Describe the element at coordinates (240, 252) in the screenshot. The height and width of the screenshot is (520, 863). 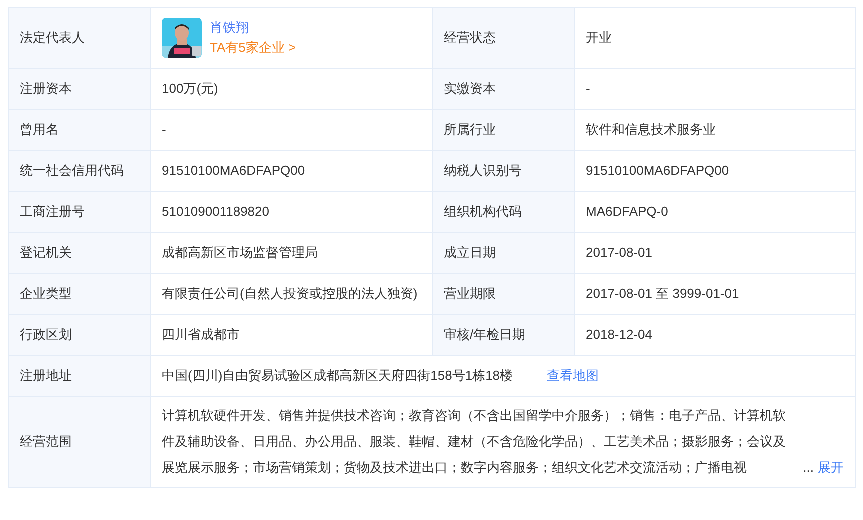
I see `field-value: 成都高新区市场监督管理局` at that location.